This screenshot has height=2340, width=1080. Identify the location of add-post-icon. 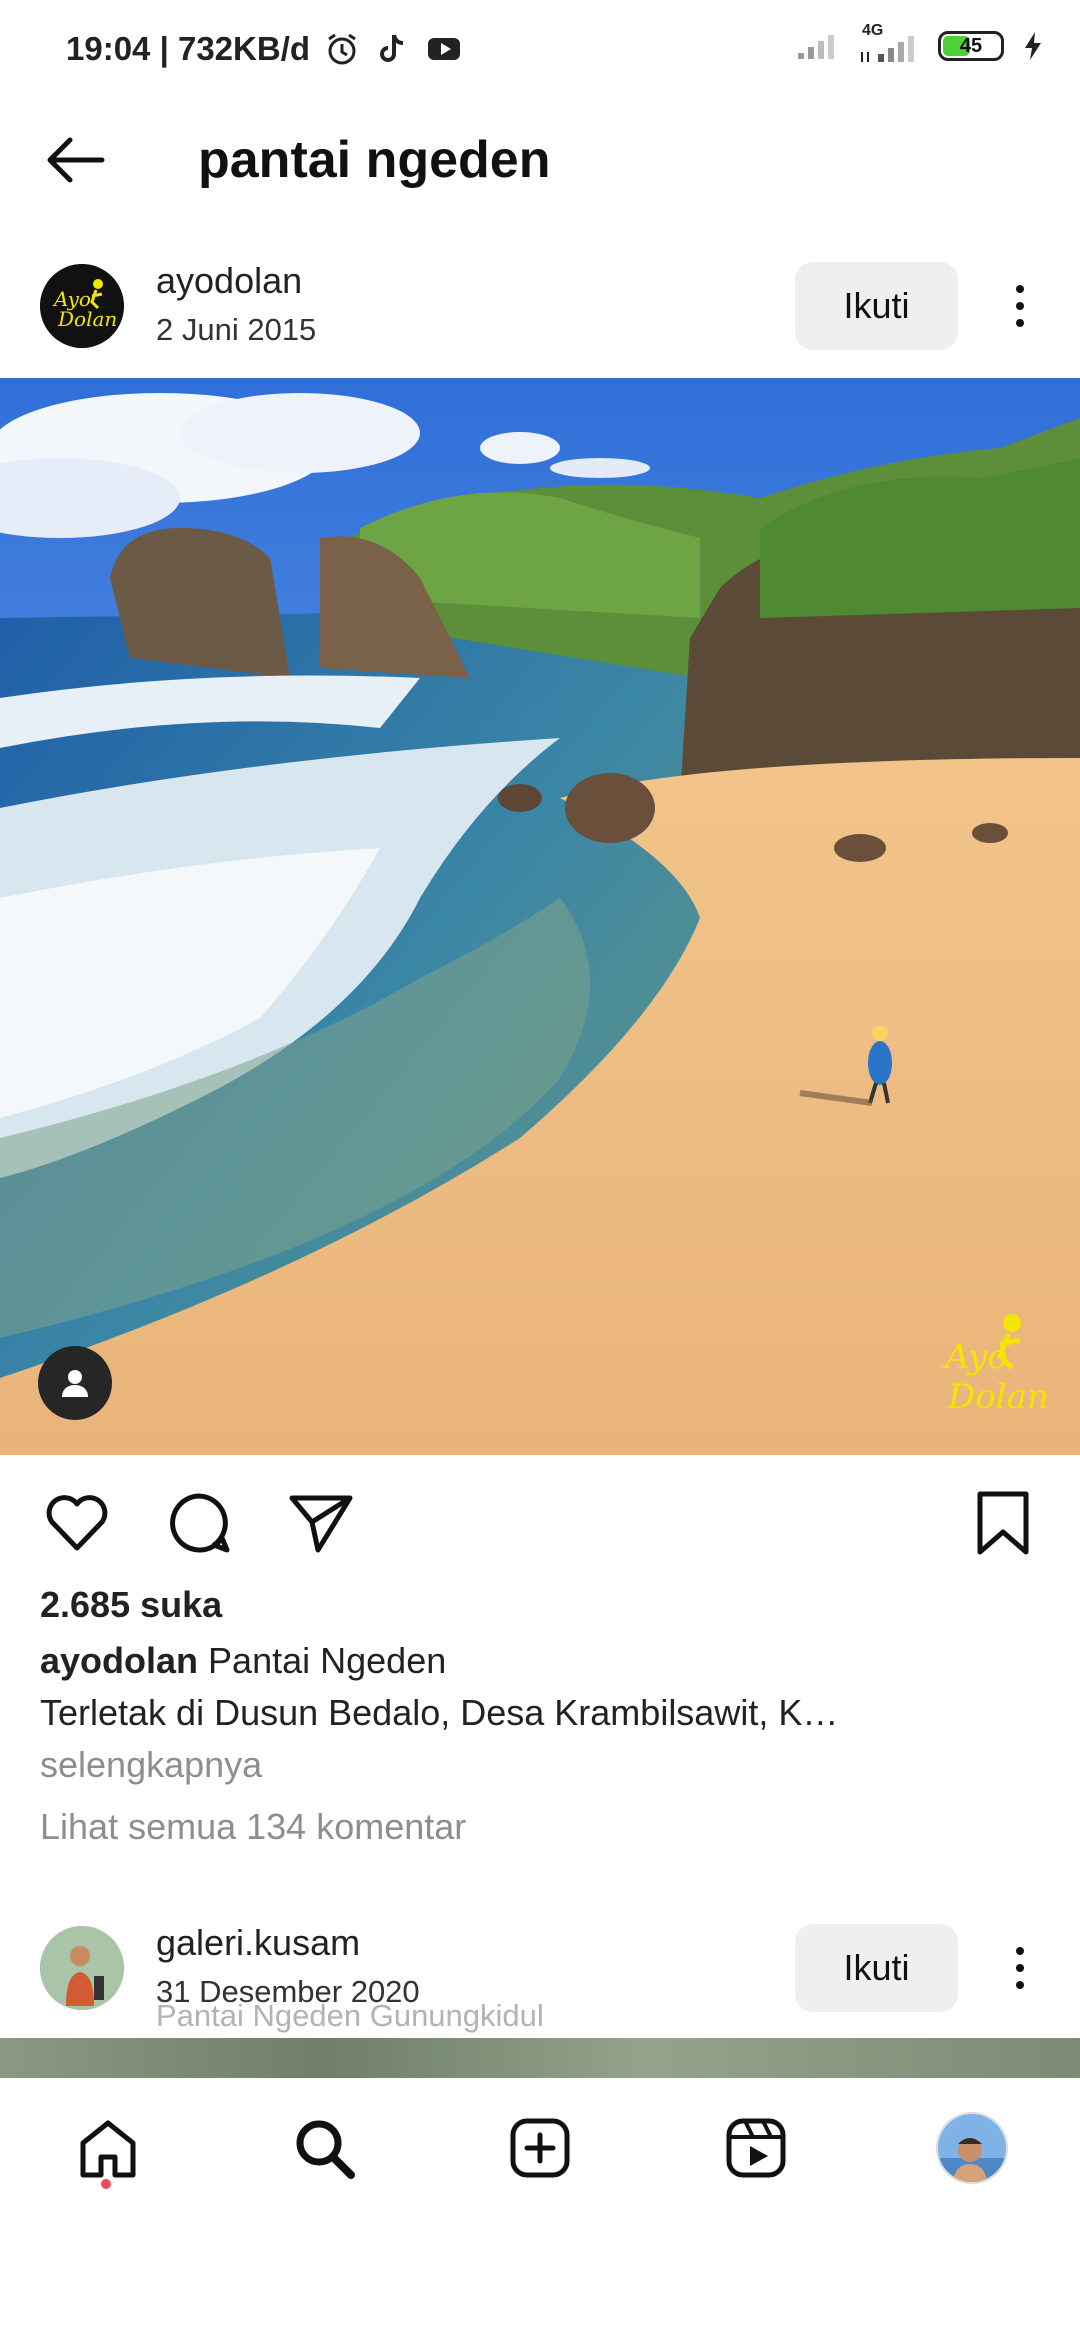
(540, 2148).